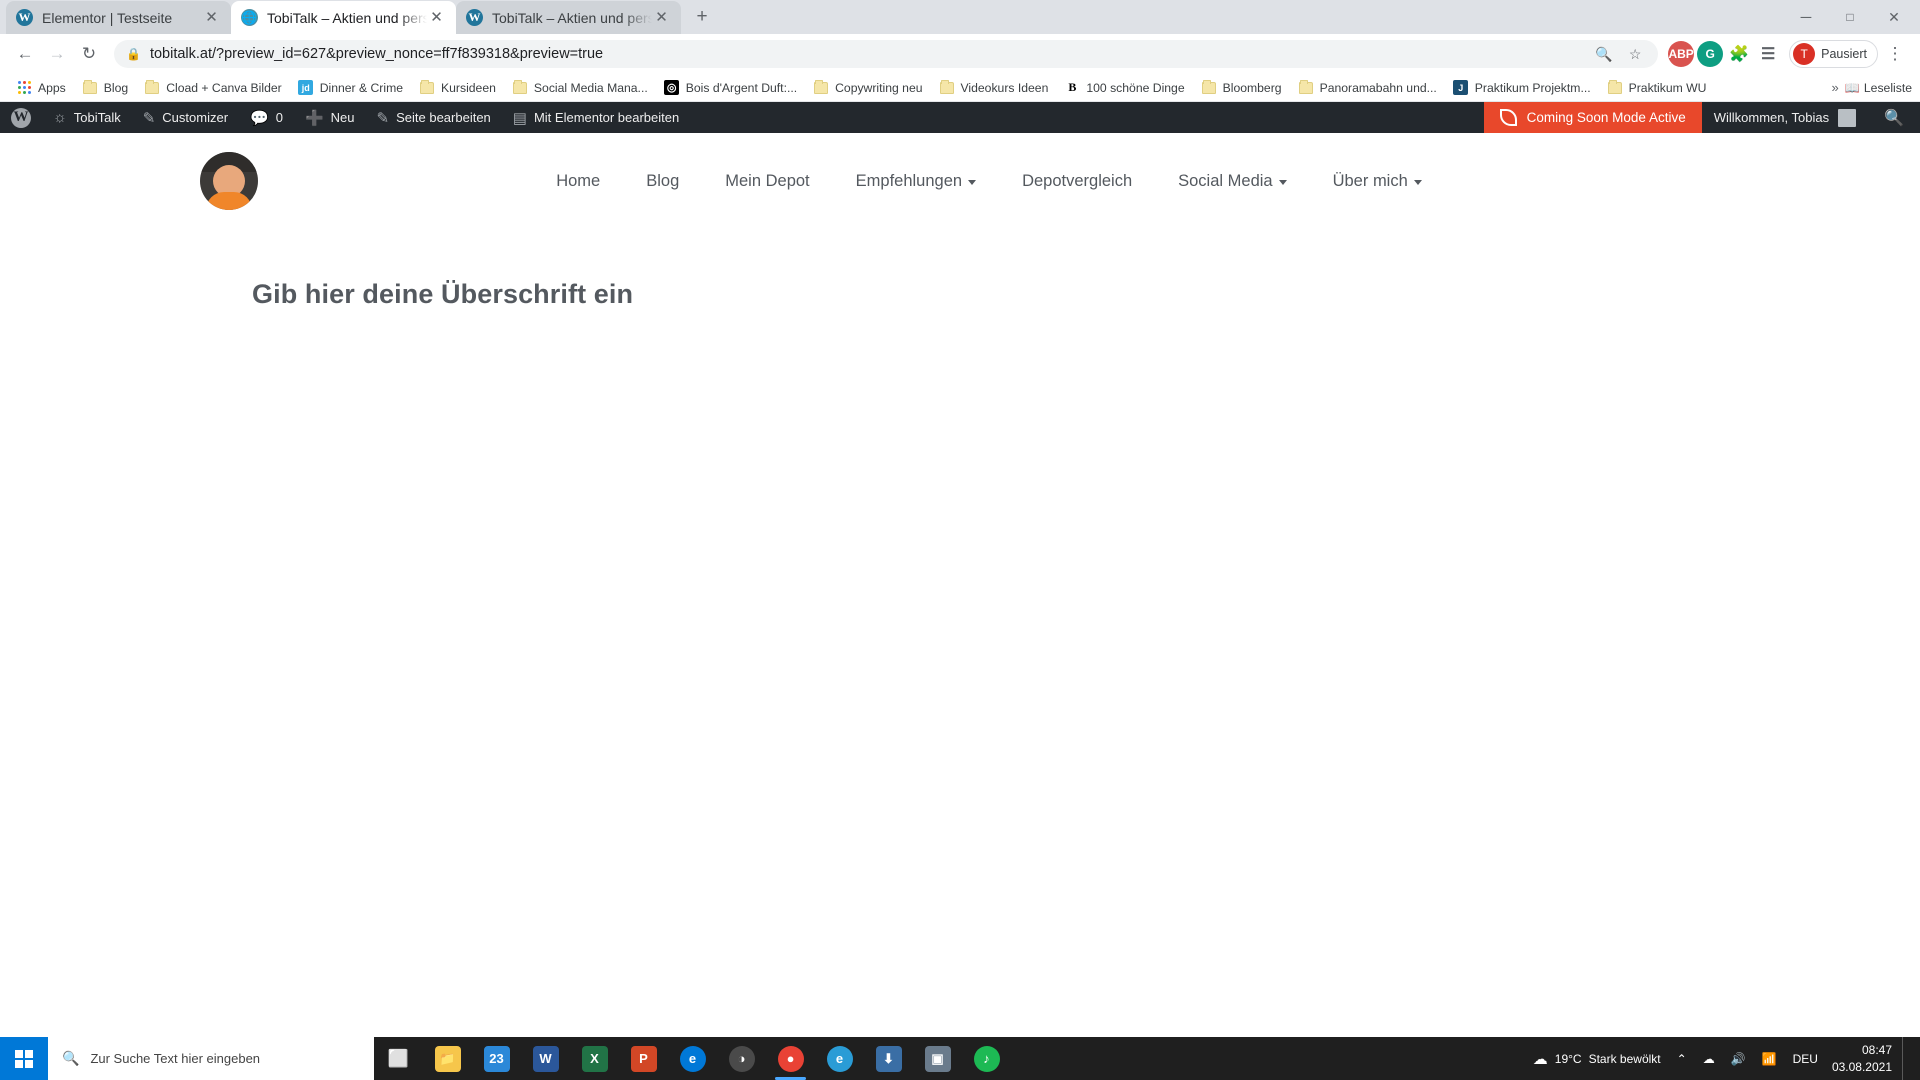  I want to click on bookmark-item: jd Dinner & Crime, so click(350, 88).